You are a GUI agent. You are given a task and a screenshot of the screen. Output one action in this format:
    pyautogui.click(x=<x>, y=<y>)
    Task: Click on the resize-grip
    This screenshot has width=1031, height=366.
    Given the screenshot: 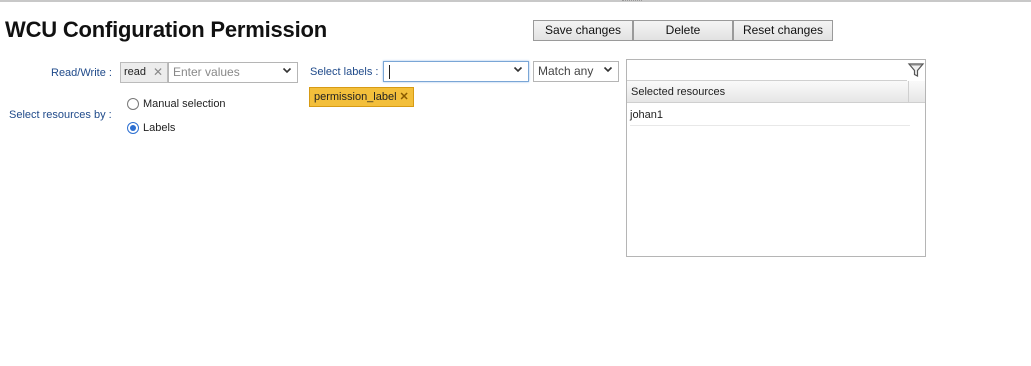 What is the action you would take?
    pyautogui.click(x=632, y=1)
    